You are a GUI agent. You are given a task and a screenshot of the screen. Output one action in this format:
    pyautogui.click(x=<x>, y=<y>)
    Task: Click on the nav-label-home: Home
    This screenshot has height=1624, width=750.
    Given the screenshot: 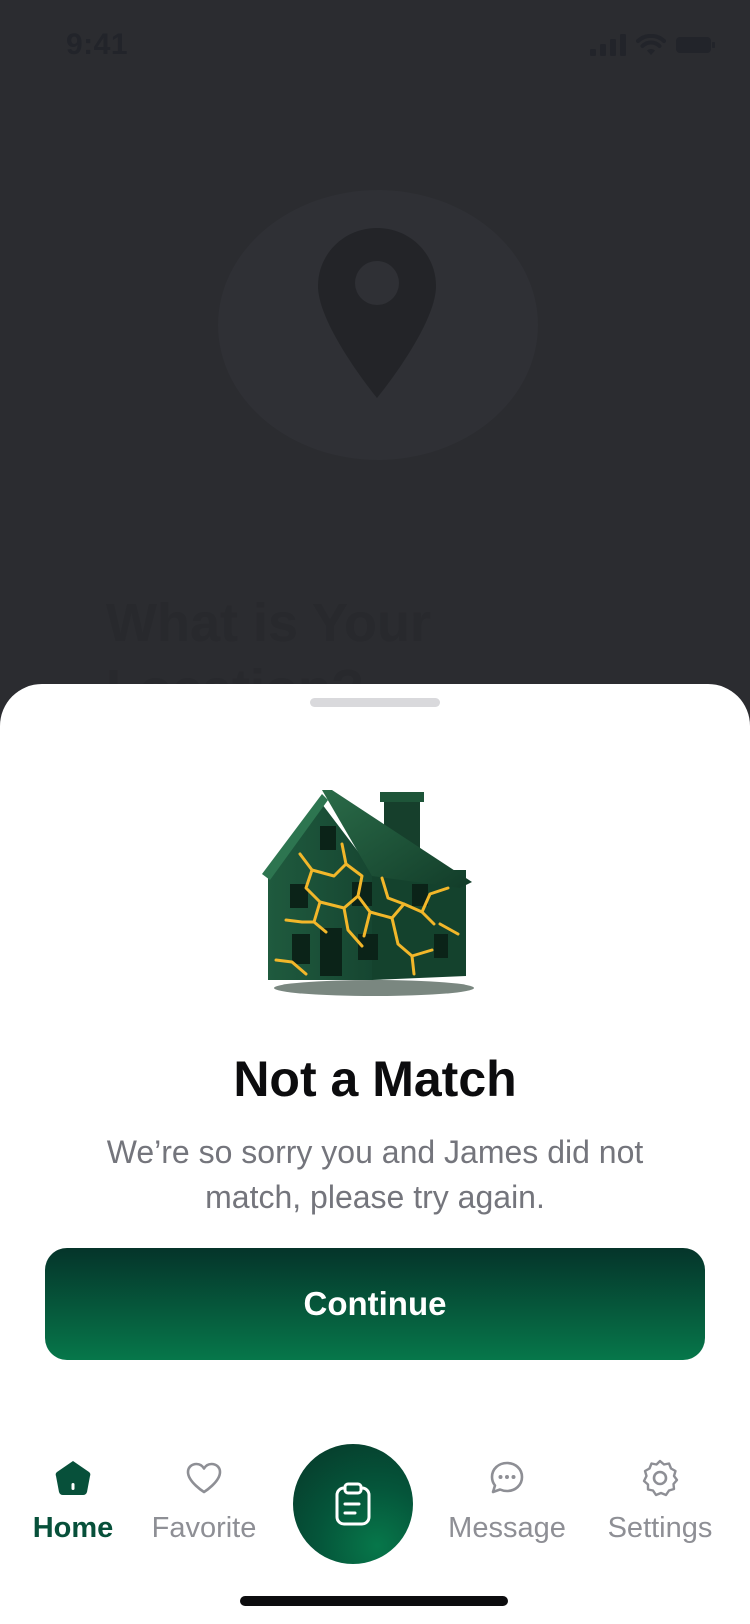 What is the action you would take?
    pyautogui.click(x=73, y=1528)
    